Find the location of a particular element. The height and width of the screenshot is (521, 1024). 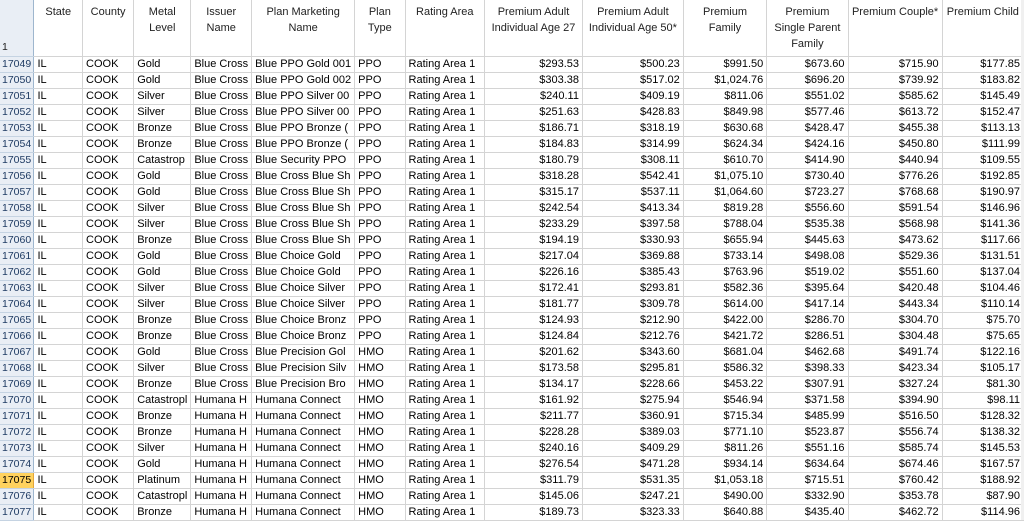

table-cell: $624.34 is located at coordinates (725, 144).